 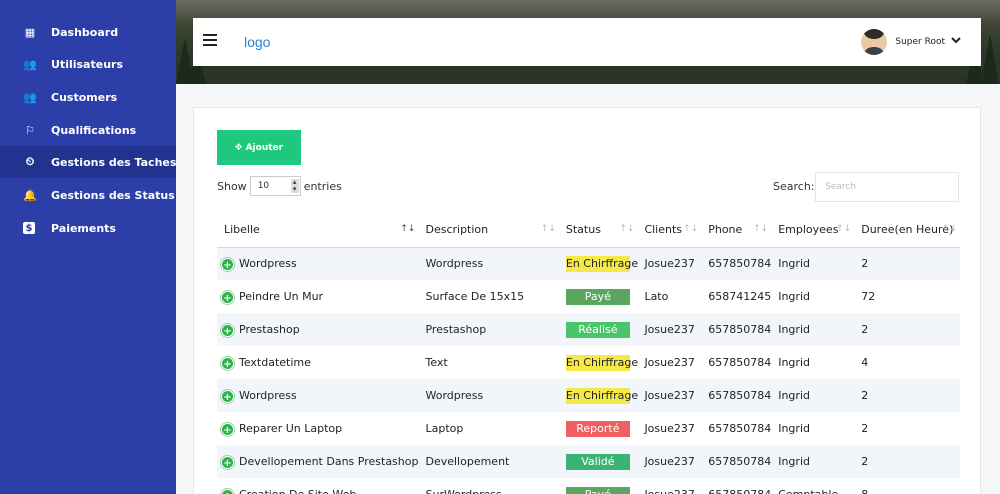 I want to click on add-button: ✥ Ajouter, so click(x=259, y=147).